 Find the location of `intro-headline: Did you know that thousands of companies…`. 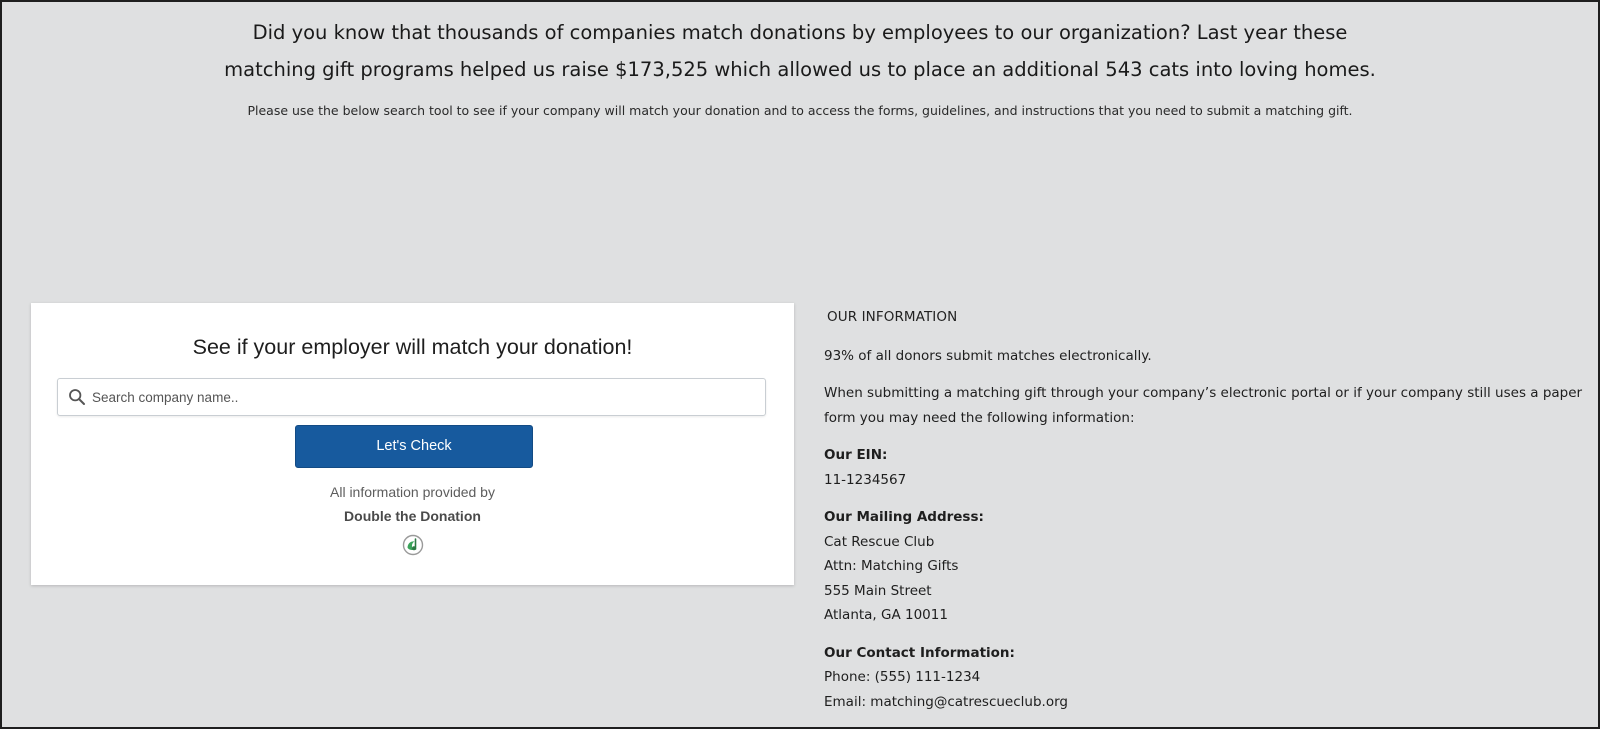

intro-headline: Did you know that thousands of companies… is located at coordinates (800, 51).